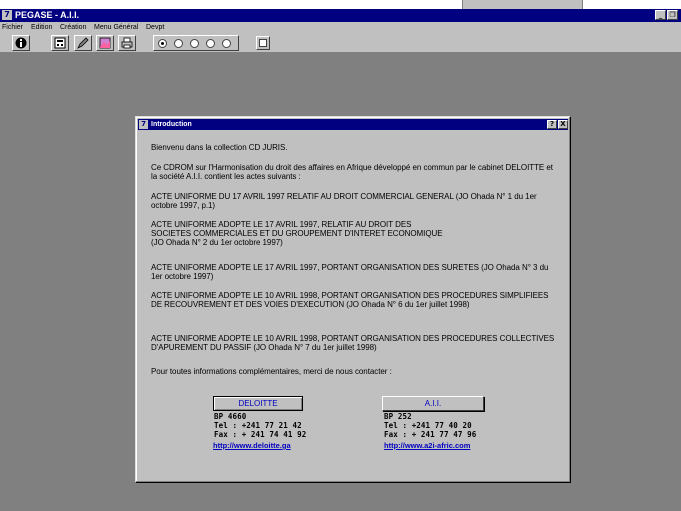 This screenshot has width=681, height=511. Describe the element at coordinates (171, 124) in the screenshot. I see `dialog-title: Introduction` at that location.